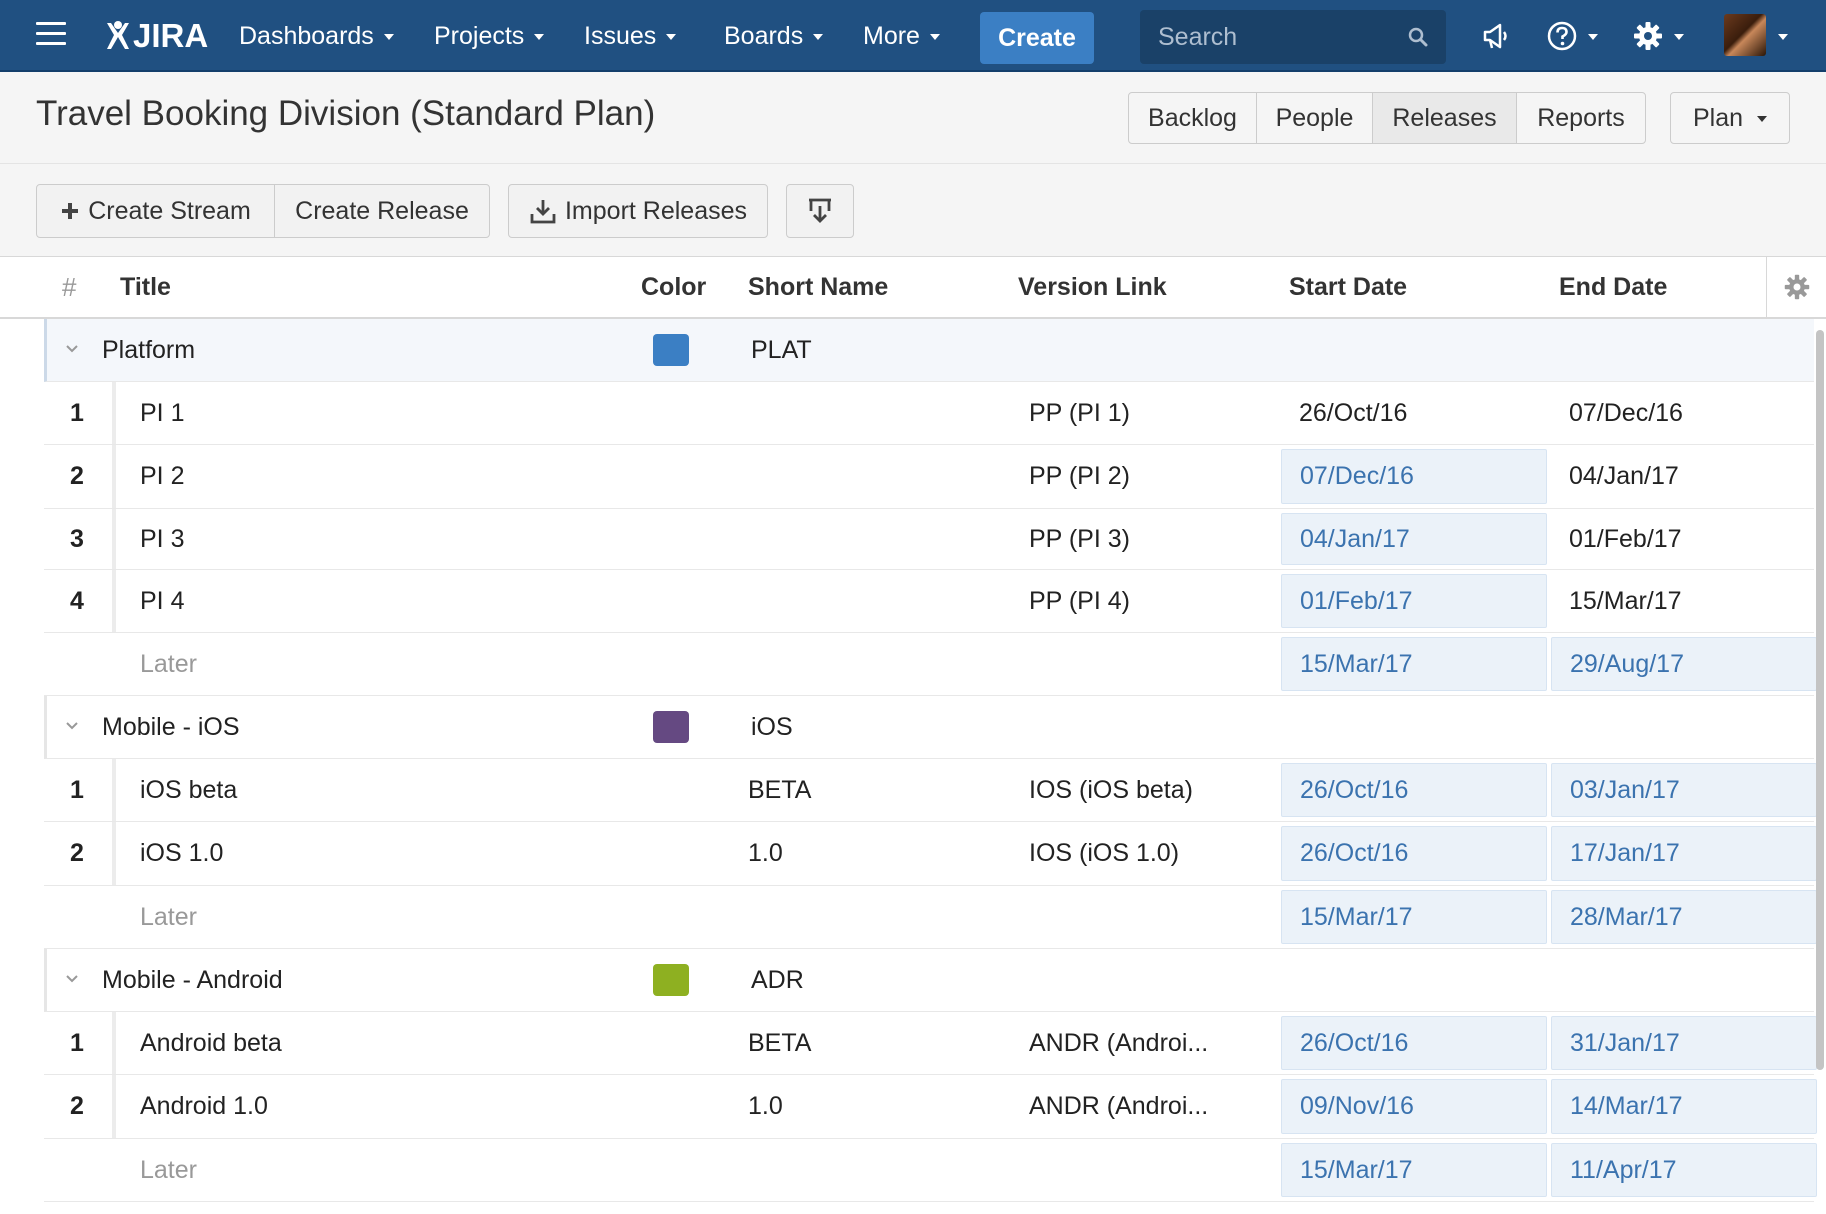 The width and height of the screenshot is (1826, 1214). What do you see at coordinates (155, 36) in the screenshot?
I see `jira-logo: JIRA` at bounding box center [155, 36].